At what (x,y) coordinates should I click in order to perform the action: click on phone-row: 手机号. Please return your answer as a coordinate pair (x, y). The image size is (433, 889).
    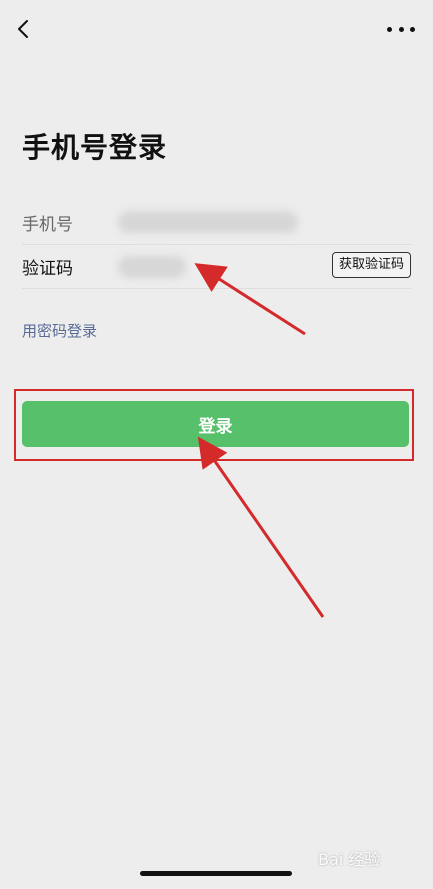
    Looking at the image, I should click on (216, 222).